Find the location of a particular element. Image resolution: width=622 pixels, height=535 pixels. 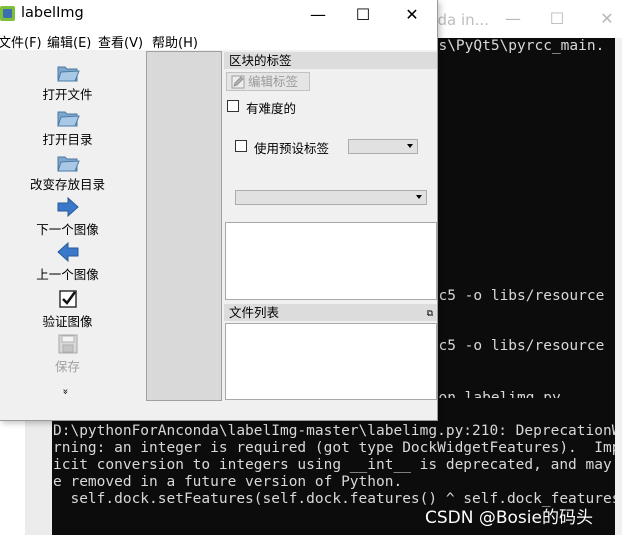

label-list is located at coordinates (331, 261).